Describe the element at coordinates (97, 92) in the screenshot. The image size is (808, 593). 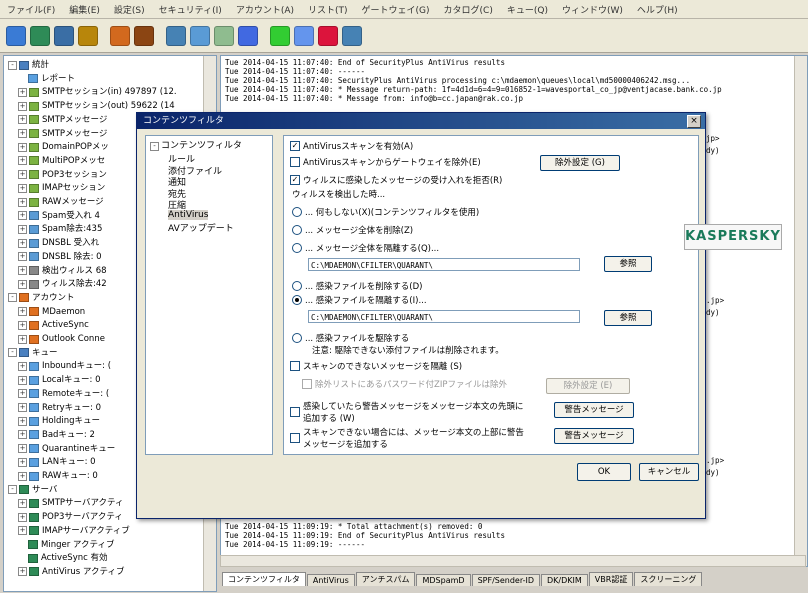
I see `tree-item: + SMTPセッション(in) 497897 (12.` at that location.